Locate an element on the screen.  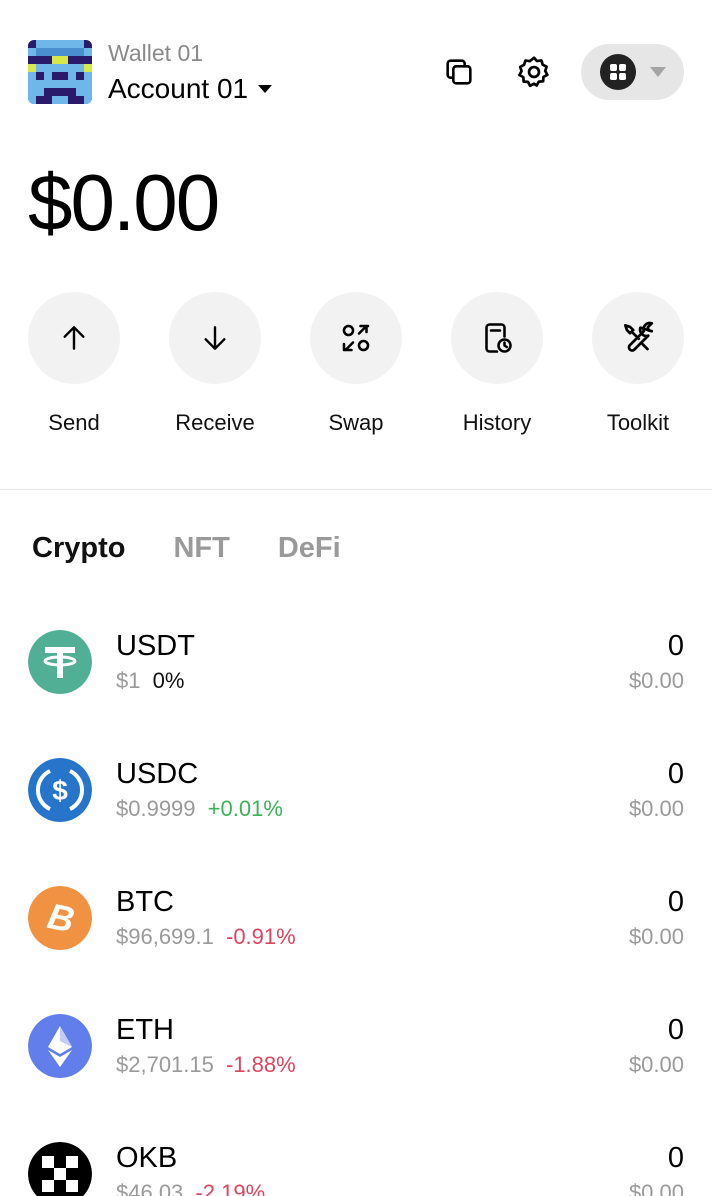
copy-icon is located at coordinates (459, 72).